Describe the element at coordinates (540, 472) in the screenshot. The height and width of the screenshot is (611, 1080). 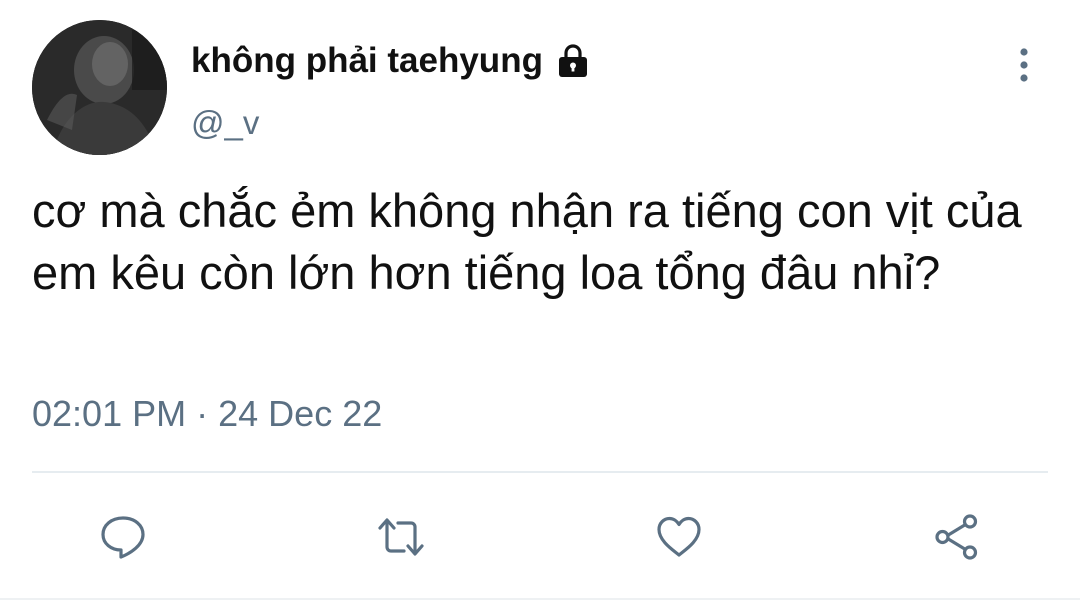
I see `divider` at that location.